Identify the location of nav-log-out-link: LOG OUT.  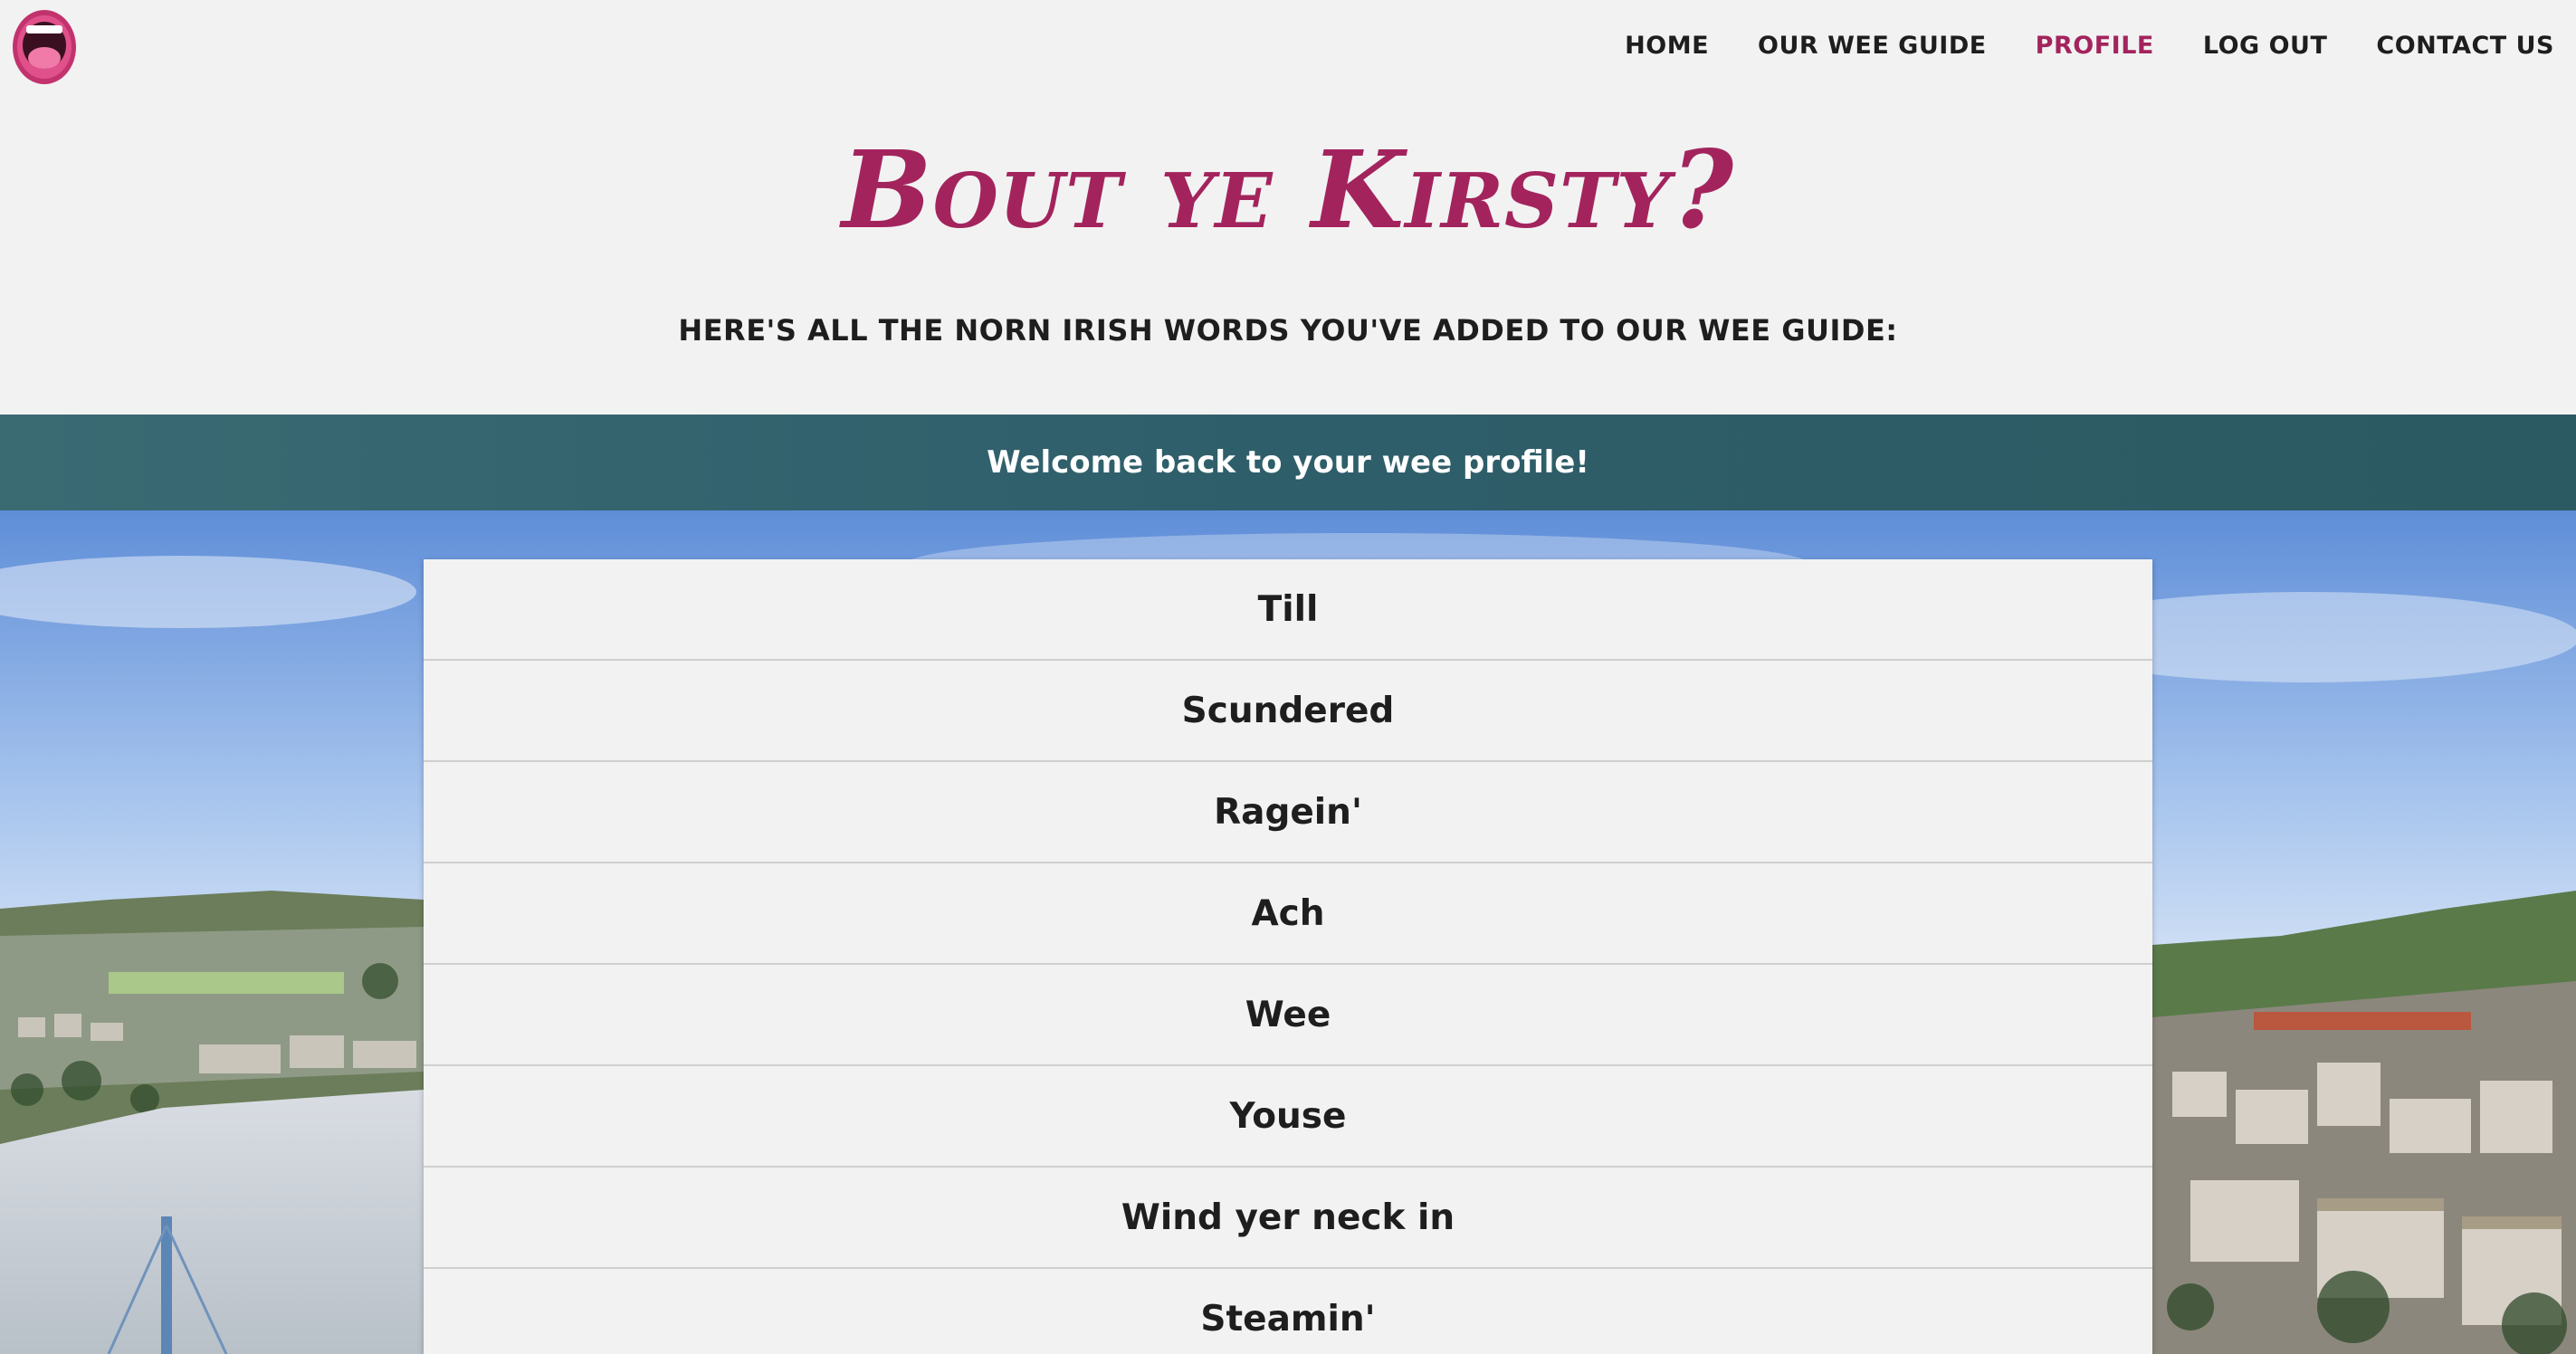
(2265, 46).